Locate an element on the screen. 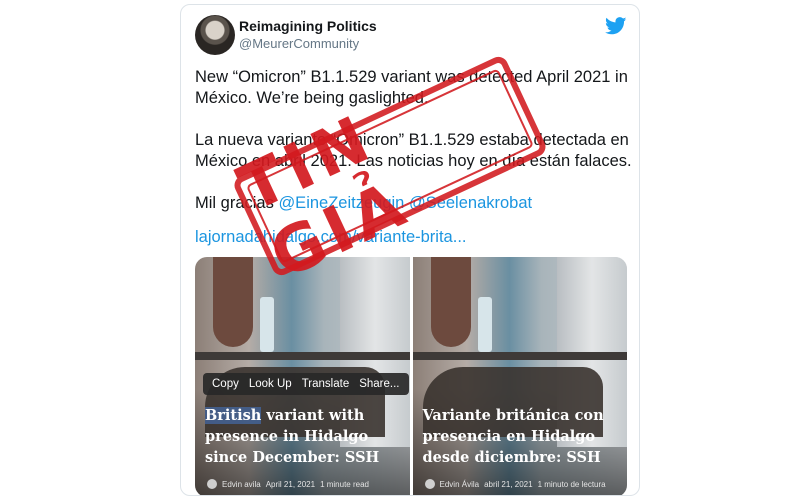 The image size is (800, 500). context-menu-look-up: Look Up is located at coordinates (270, 384).